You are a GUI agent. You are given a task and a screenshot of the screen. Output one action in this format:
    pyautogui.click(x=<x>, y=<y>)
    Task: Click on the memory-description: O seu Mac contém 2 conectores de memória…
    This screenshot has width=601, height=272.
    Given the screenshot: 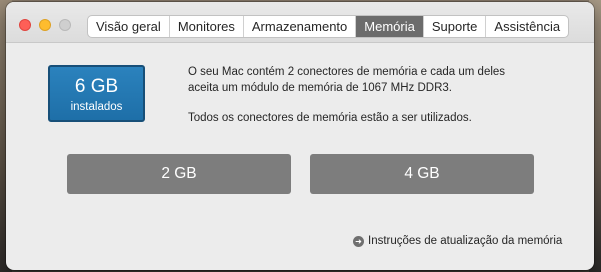 What is the action you would take?
    pyautogui.click(x=348, y=96)
    